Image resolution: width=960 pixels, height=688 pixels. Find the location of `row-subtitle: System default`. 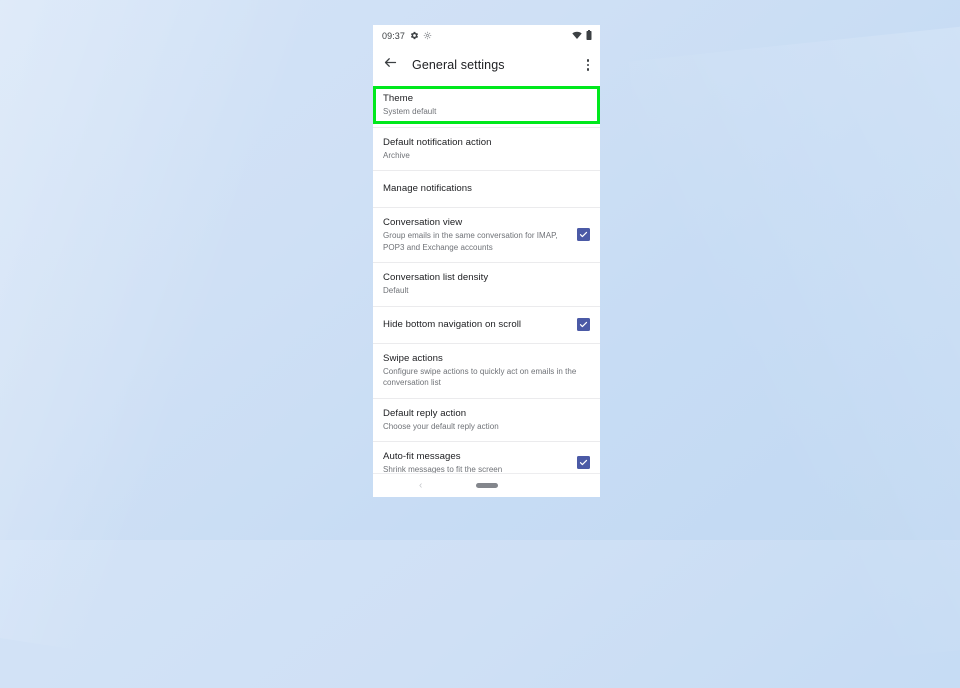

row-subtitle: System default is located at coordinates (410, 111).